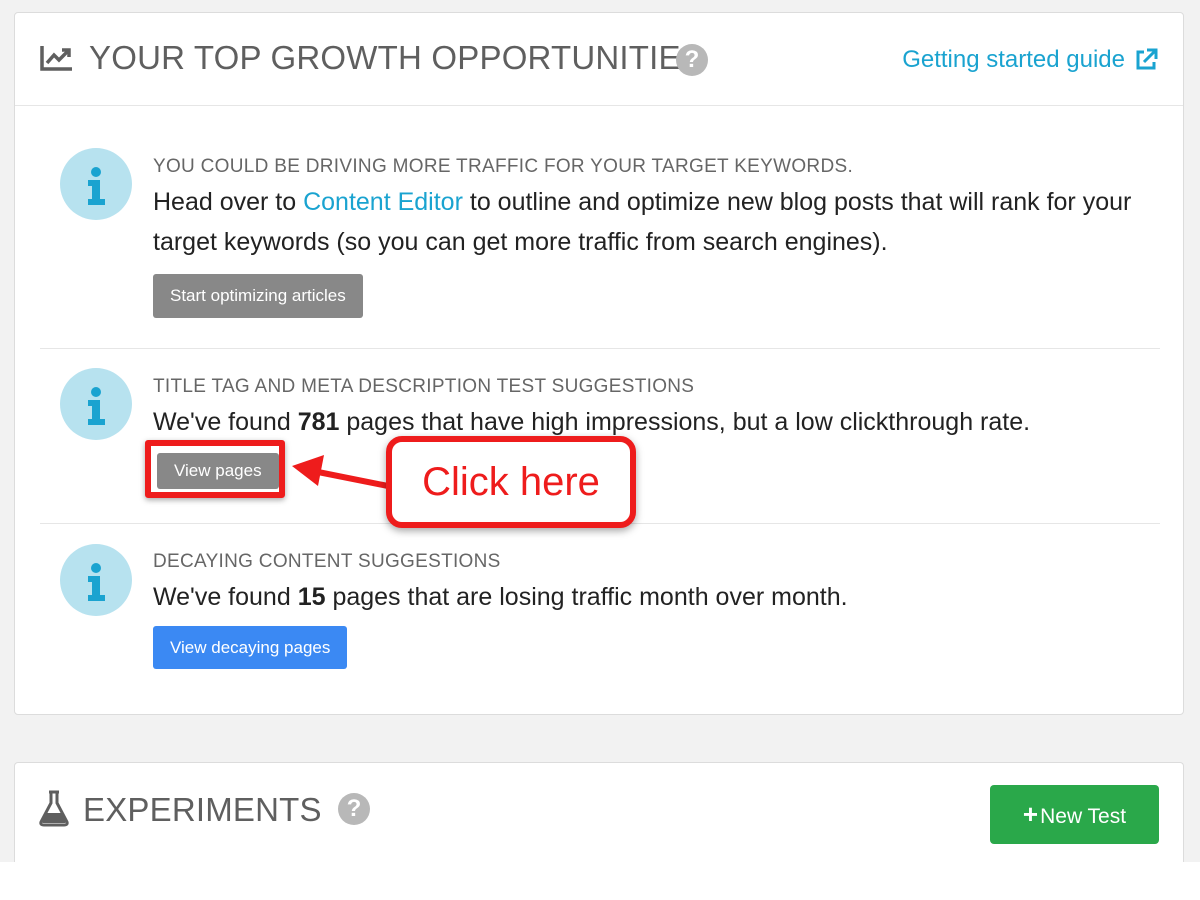  Describe the element at coordinates (396, 57) in the screenshot. I see `growth-panel-title: YOUR TOP GROWTH OPPORTUNITIES` at that location.